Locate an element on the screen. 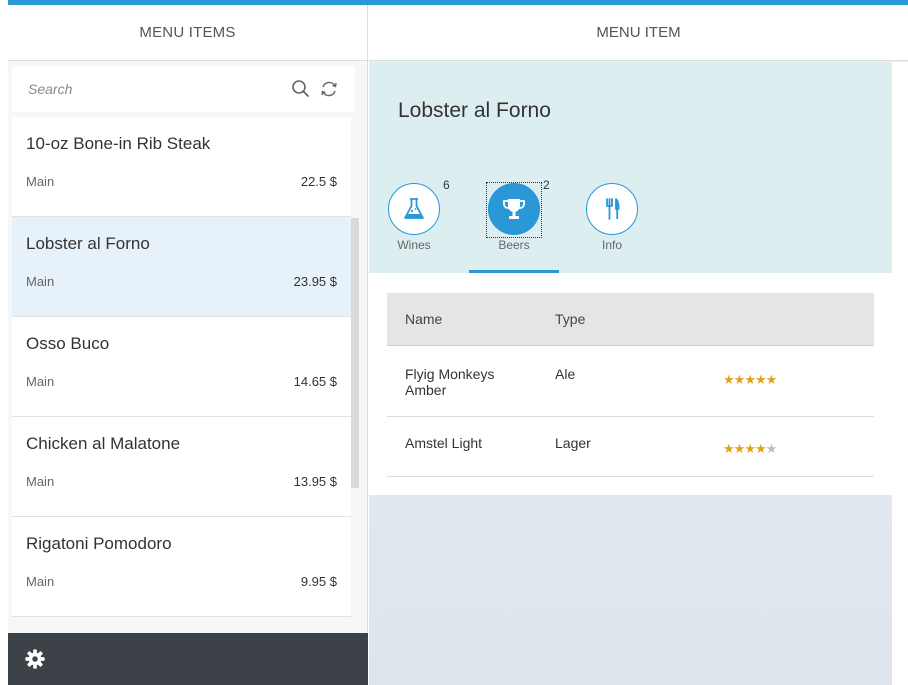 The height and width of the screenshot is (685, 908). master-header-title: MENU ITEMS is located at coordinates (187, 33).